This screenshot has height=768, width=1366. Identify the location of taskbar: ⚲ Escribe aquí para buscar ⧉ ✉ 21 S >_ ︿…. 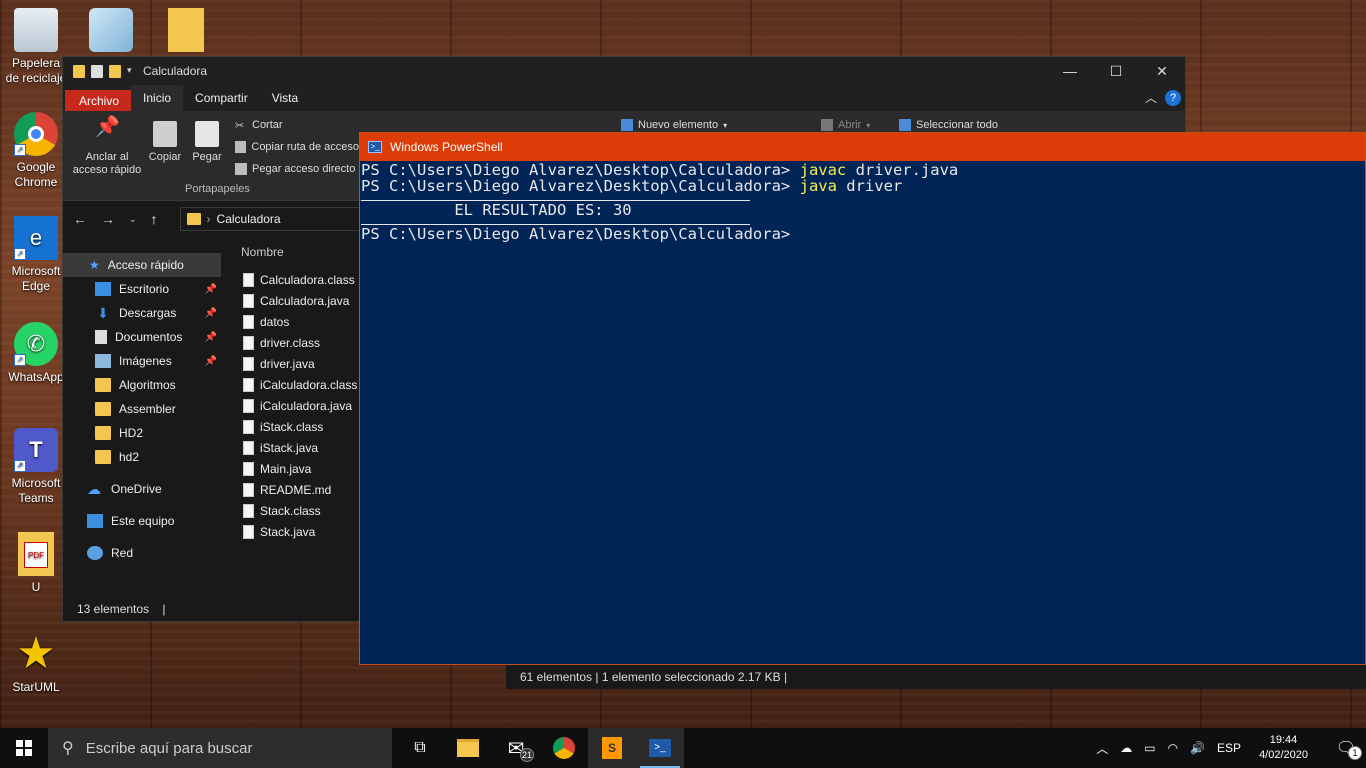
(683, 748).